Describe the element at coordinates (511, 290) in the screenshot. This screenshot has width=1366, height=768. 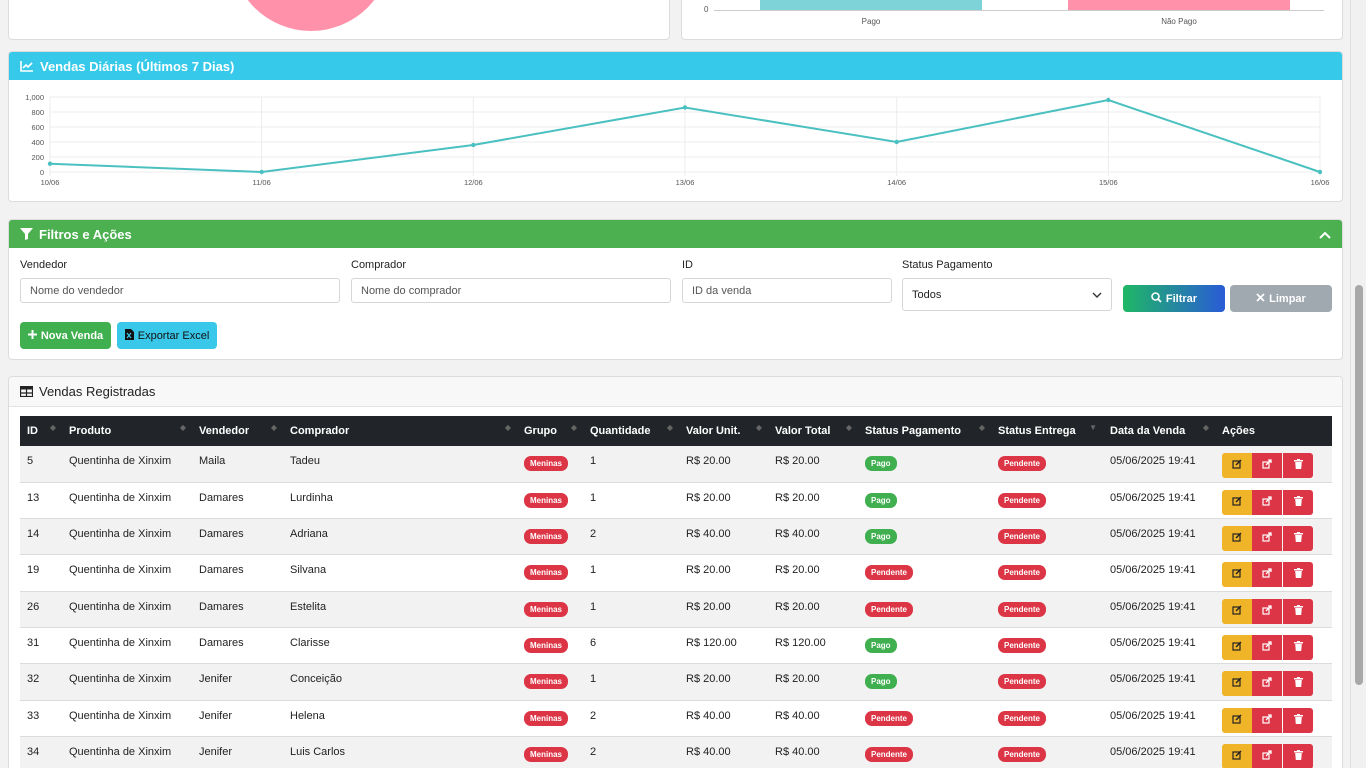
I see `buyer-input: Nome do comprador` at that location.